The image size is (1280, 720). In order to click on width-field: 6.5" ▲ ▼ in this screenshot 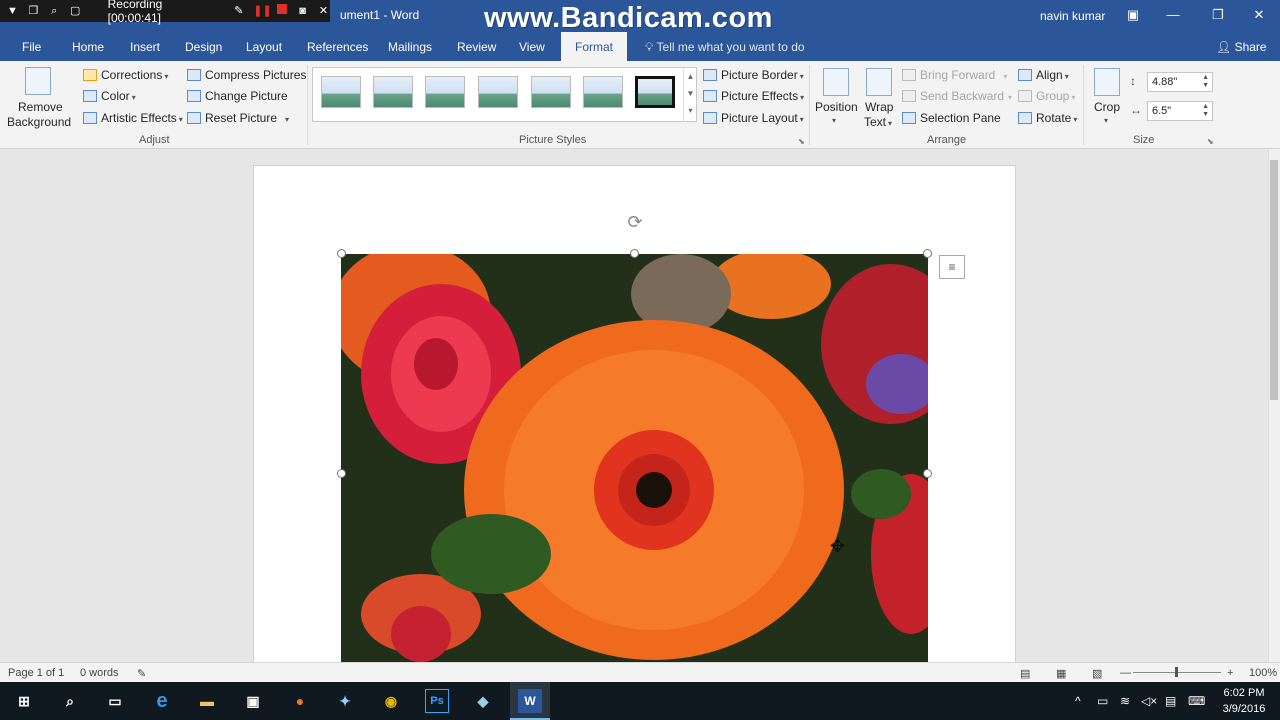, I will do `click(1180, 111)`.